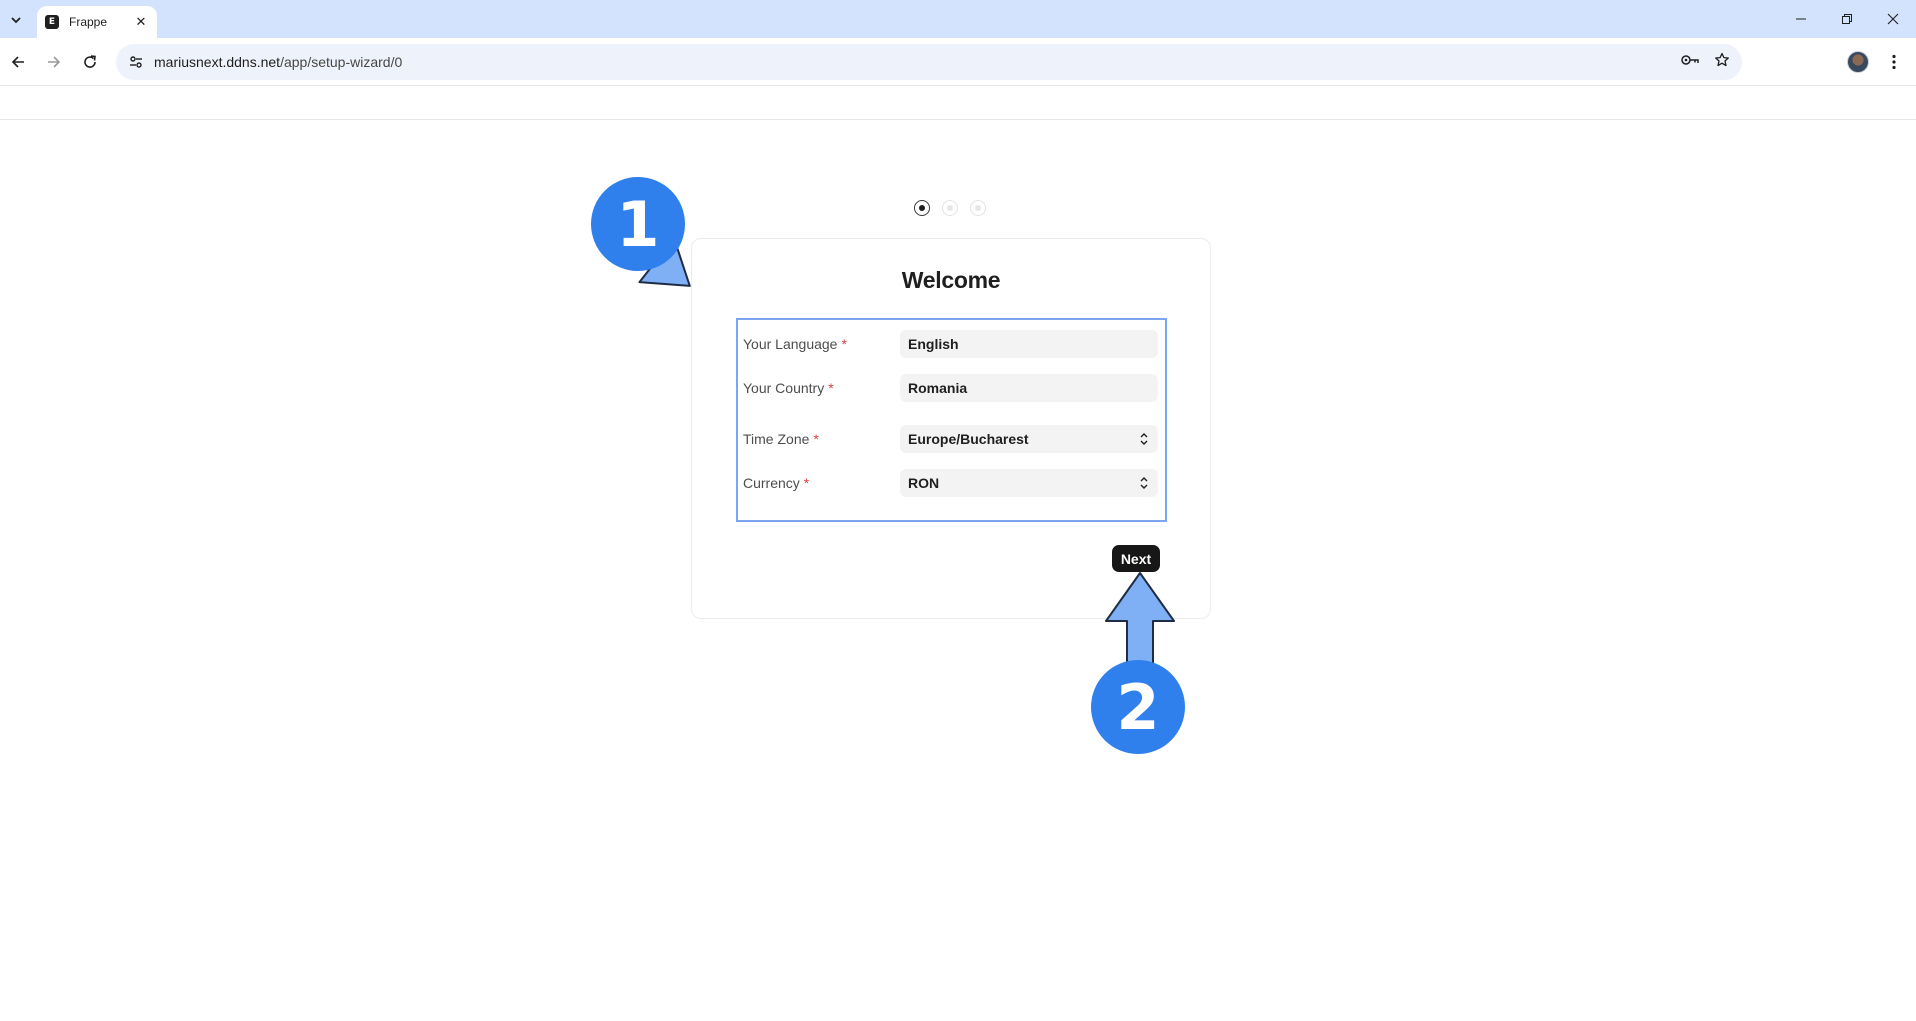 This screenshot has width=1916, height=1021. Describe the element at coordinates (341, 62) in the screenshot. I see `url-path: /app/setup-wizard/0` at that location.